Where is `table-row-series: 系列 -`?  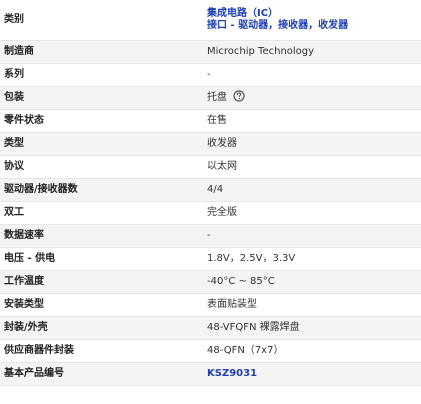
table-row-series: 系列 - is located at coordinates (210, 75).